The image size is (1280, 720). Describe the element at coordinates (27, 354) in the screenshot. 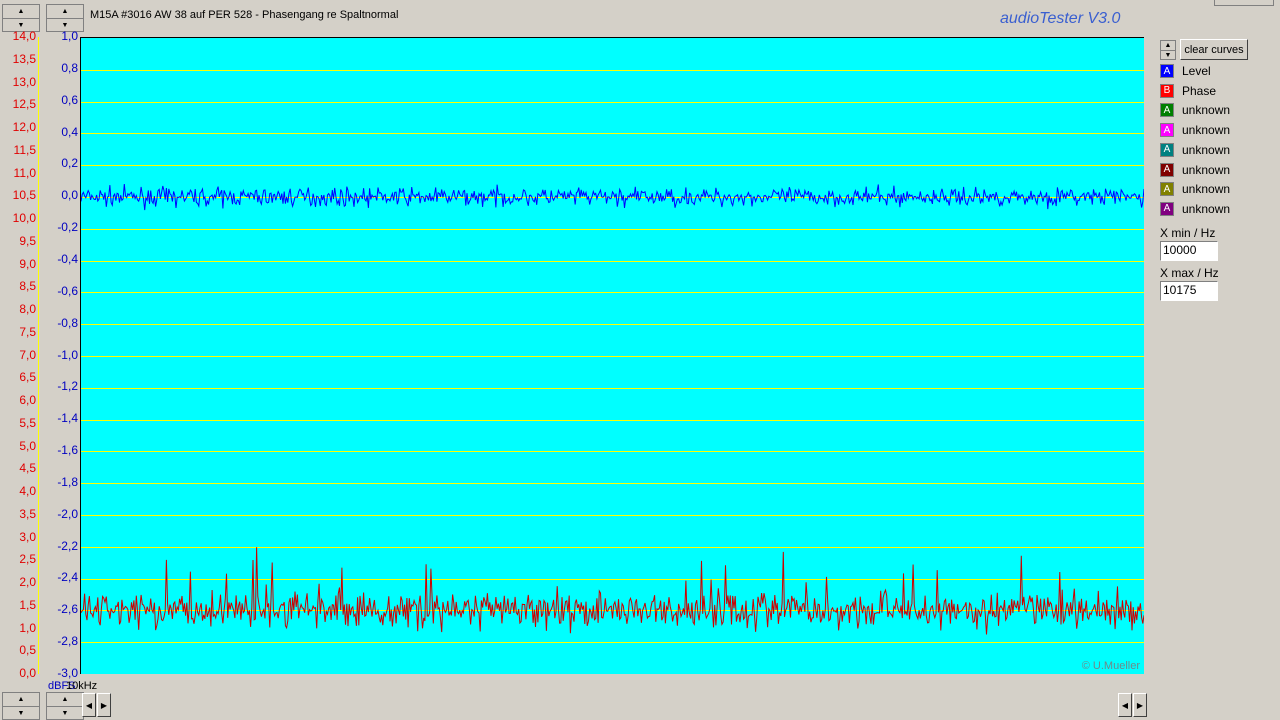

I see `left-axis-tick-label: 7,0` at that location.